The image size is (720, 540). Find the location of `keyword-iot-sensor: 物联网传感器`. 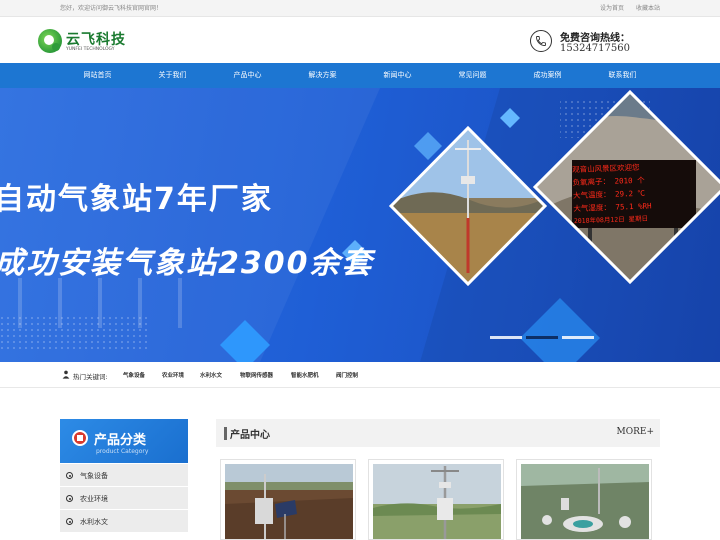

keyword-iot-sensor: 物联网传感器 is located at coordinates (256, 375).